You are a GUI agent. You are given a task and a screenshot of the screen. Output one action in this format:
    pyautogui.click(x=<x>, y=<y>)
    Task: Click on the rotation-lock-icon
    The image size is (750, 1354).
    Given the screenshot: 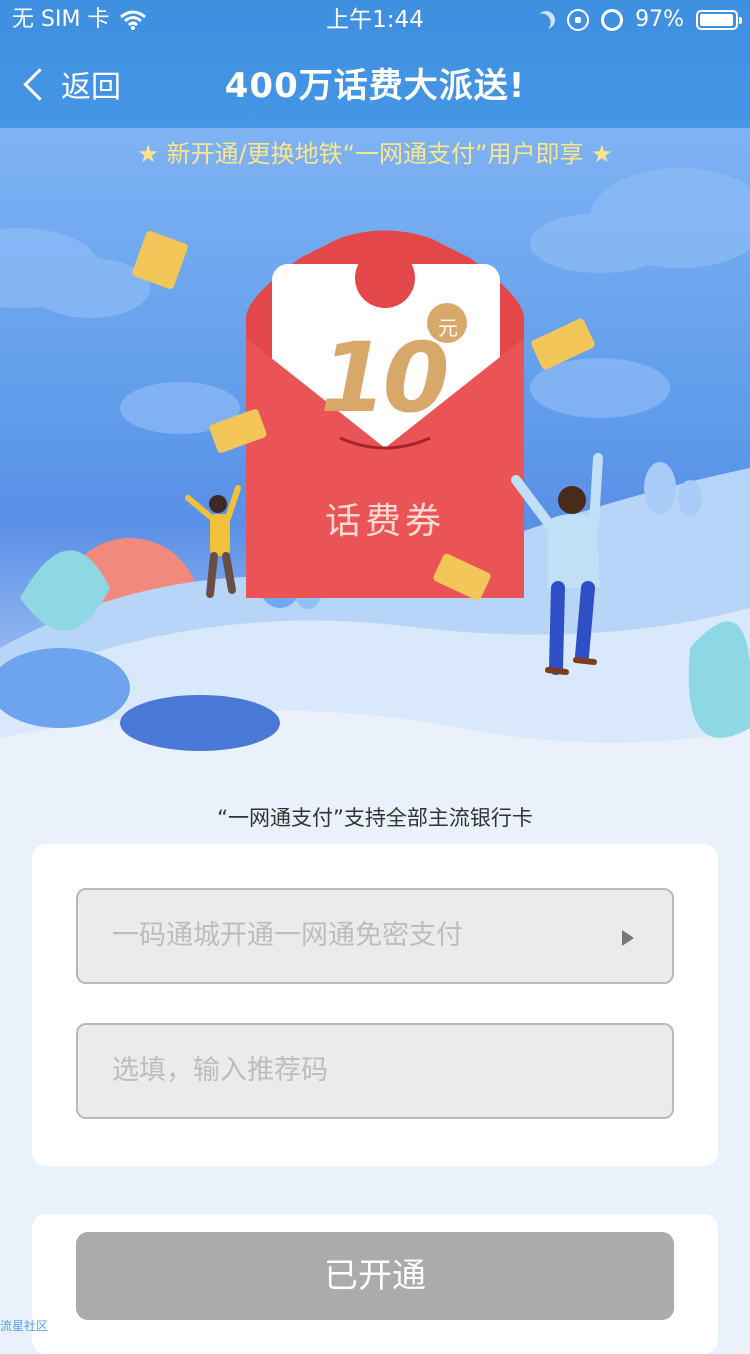 What is the action you would take?
    pyautogui.click(x=578, y=20)
    